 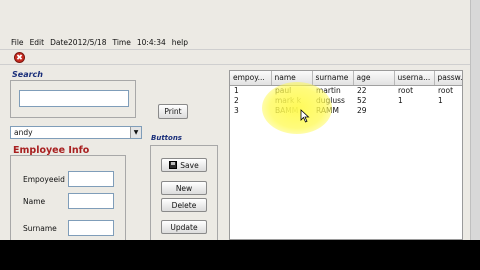 I want to click on table-cell: 22, so click(x=362, y=90).